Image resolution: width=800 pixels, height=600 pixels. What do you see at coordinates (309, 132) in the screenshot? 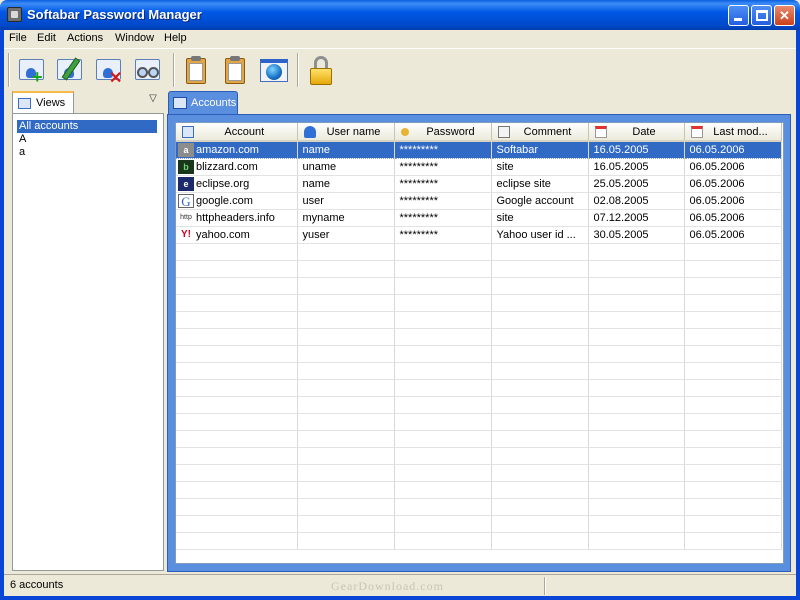
I see `user-icon` at bounding box center [309, 132].